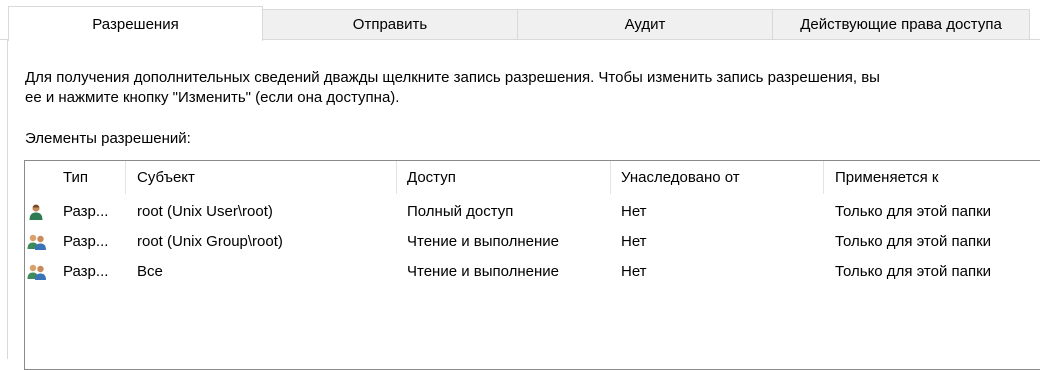  I want to click on tab-label: Отправить, so click(390, 24).